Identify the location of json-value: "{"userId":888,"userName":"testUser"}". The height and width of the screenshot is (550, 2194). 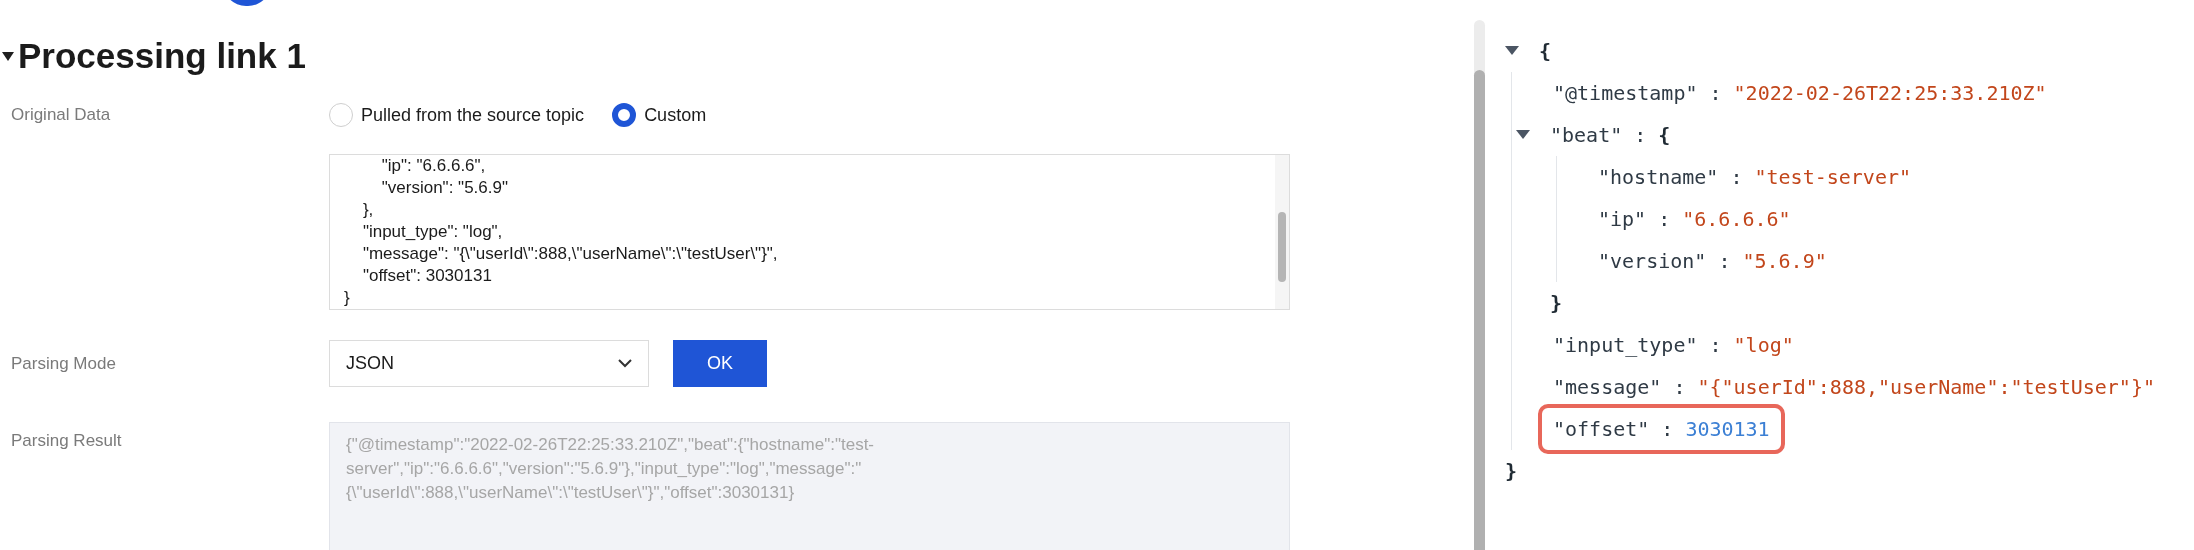
(1926, 387).